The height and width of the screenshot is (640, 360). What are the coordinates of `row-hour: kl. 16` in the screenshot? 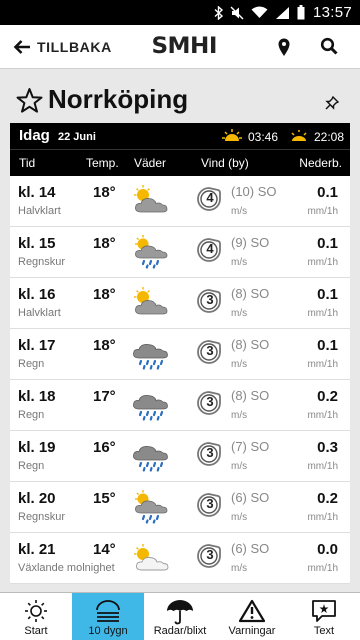 It's located at (37, 294).